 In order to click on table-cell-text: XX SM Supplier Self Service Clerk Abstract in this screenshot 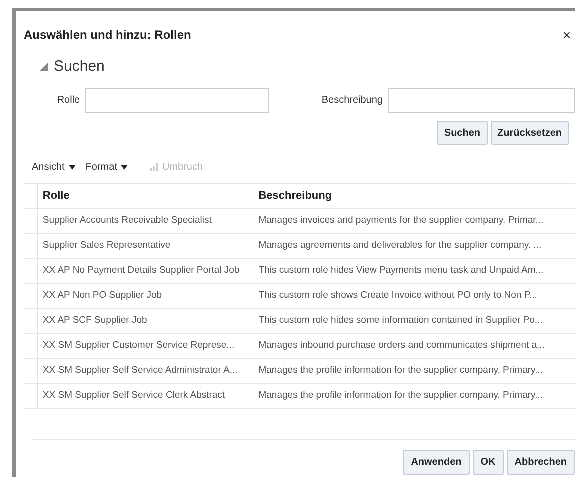, I will do `click(134, 395)`.